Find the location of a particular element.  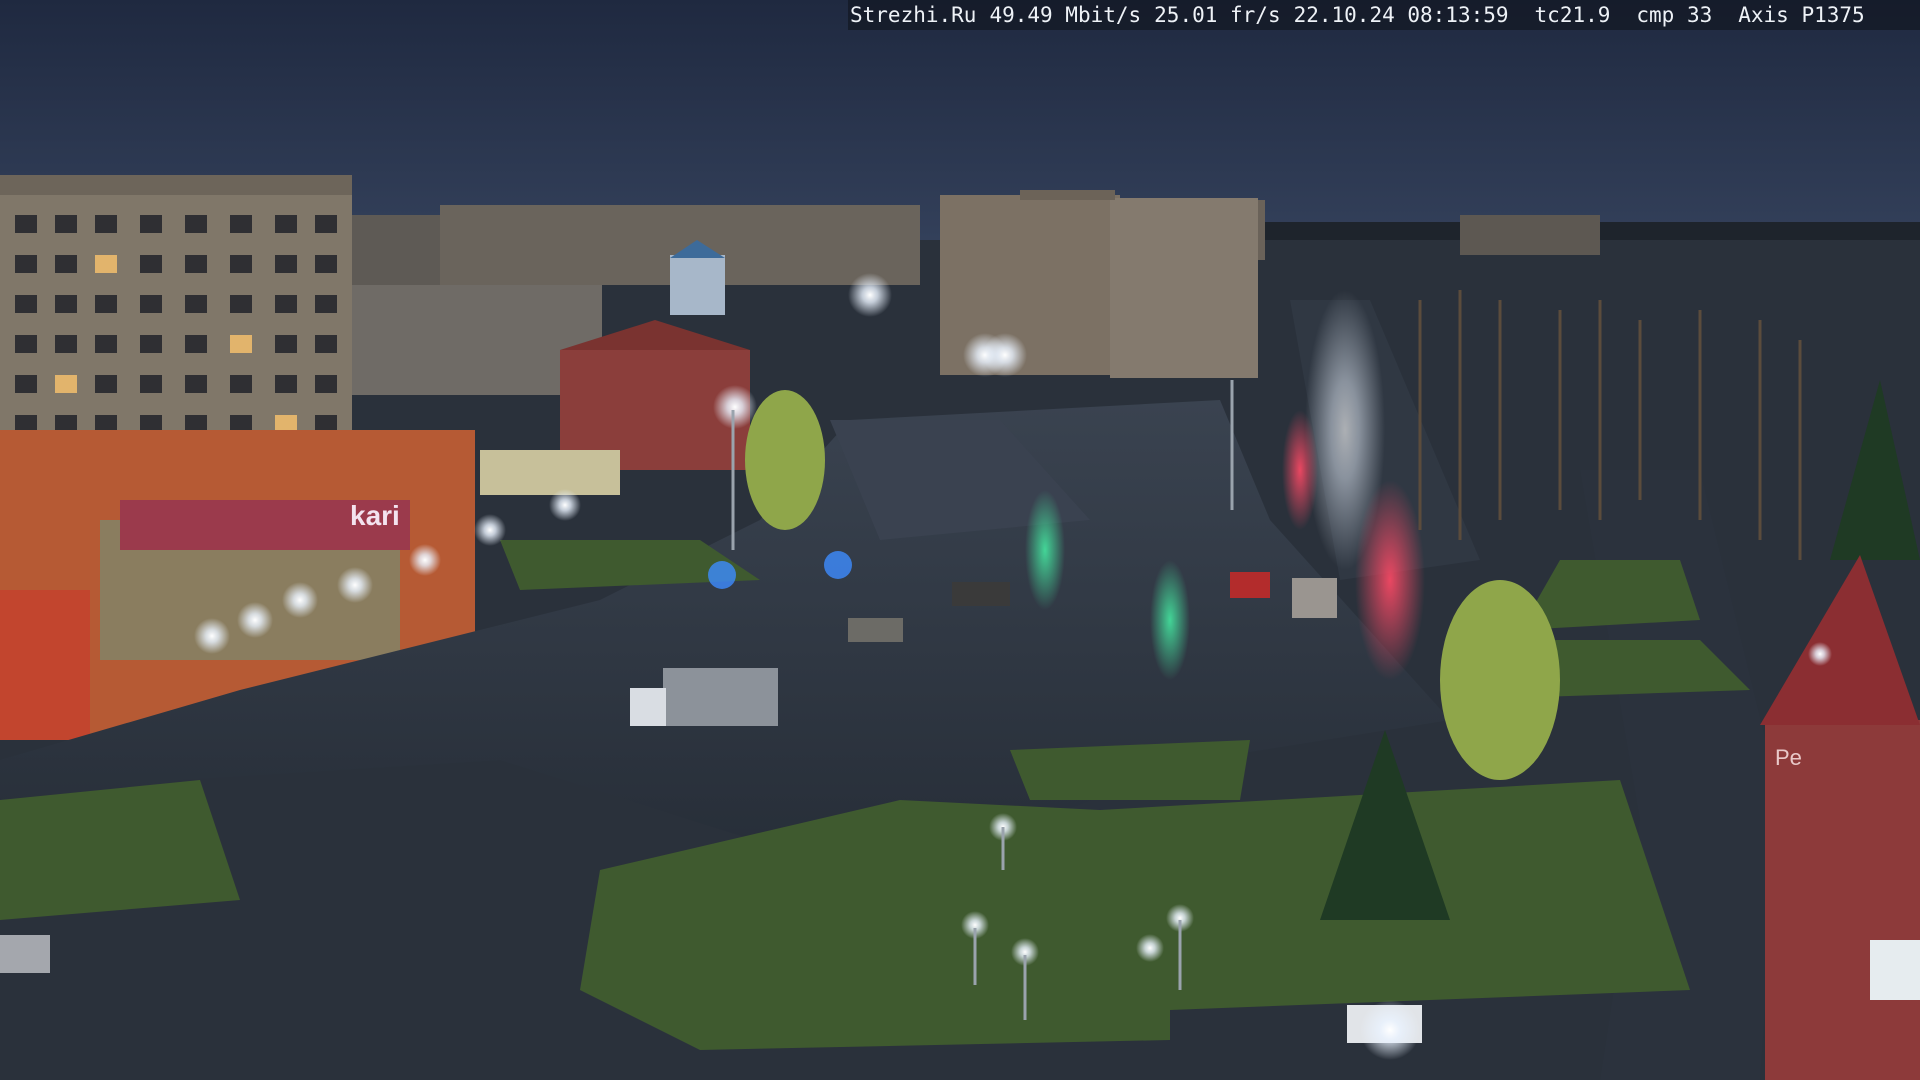

truck-cab is located at coordinates (648, 707).